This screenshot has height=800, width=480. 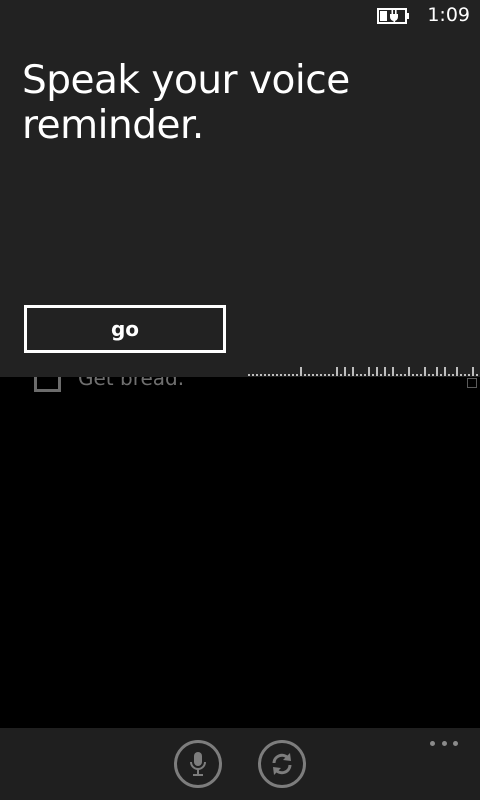 I want to click on audio-level-meter, so click(x=363, y=371).